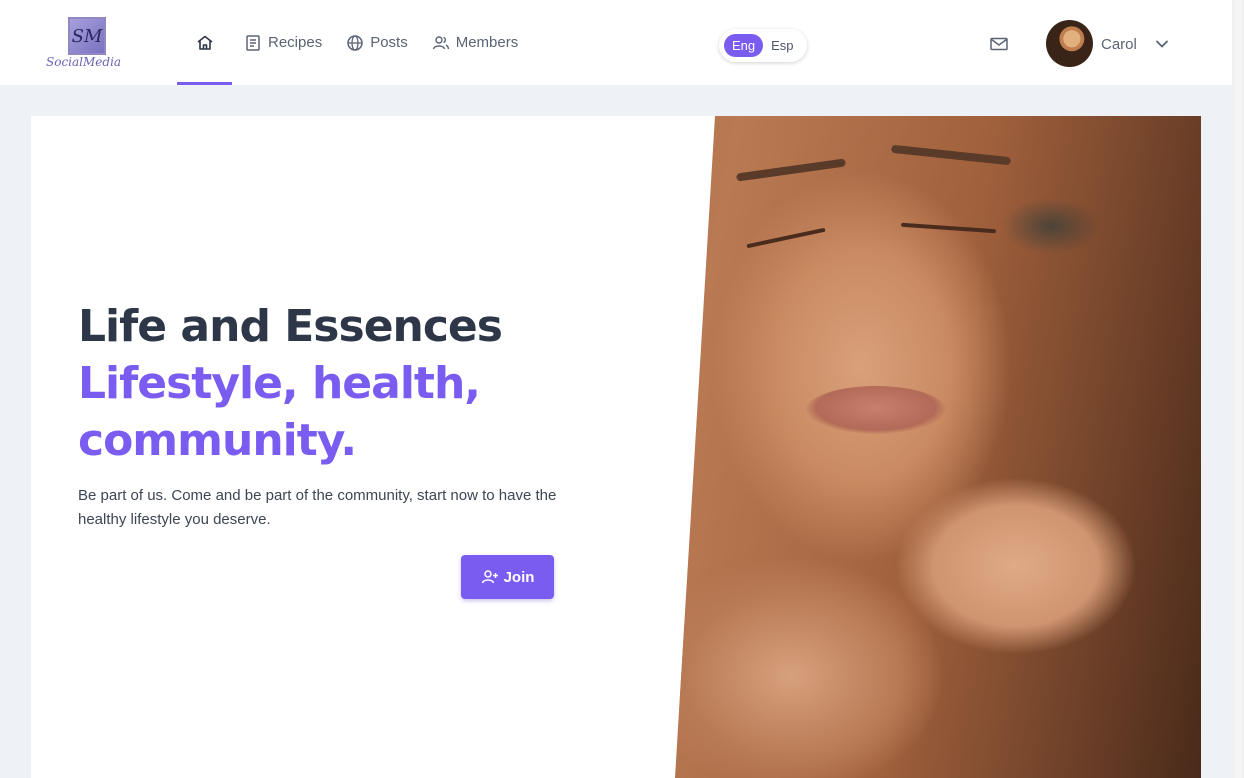  I want to click on logo-monogram: SM, so click(87, 36).